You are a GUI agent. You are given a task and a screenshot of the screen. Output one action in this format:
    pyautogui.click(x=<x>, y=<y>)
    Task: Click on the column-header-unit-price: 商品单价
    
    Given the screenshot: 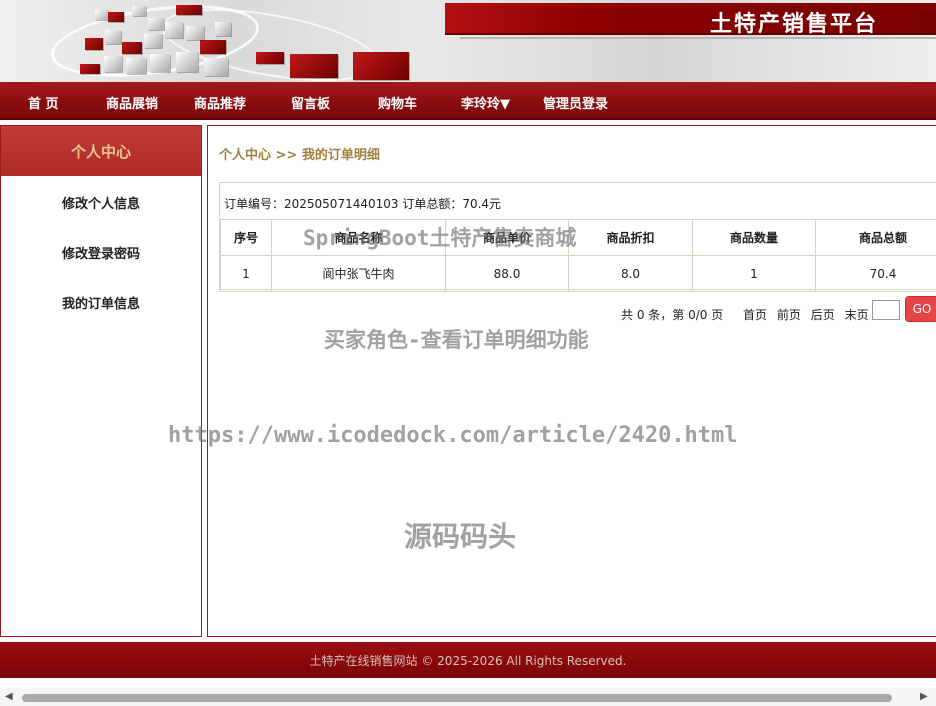 What is the action you would take?
    pyautogui.click(x=507, y=238)
    